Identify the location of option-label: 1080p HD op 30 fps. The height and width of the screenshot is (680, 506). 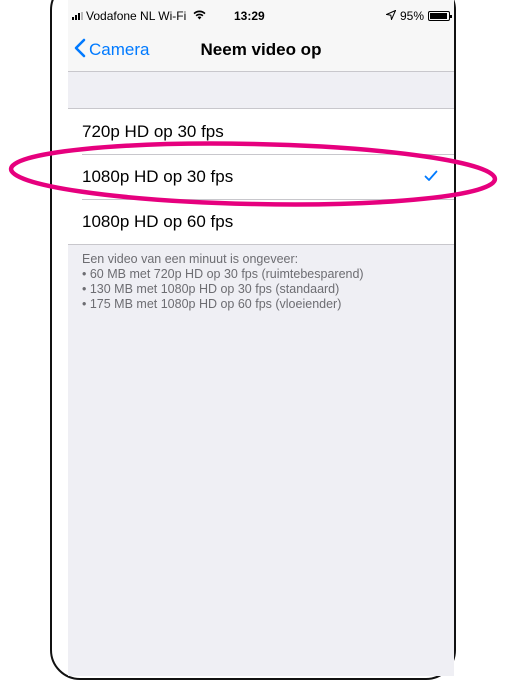
(158, 176).